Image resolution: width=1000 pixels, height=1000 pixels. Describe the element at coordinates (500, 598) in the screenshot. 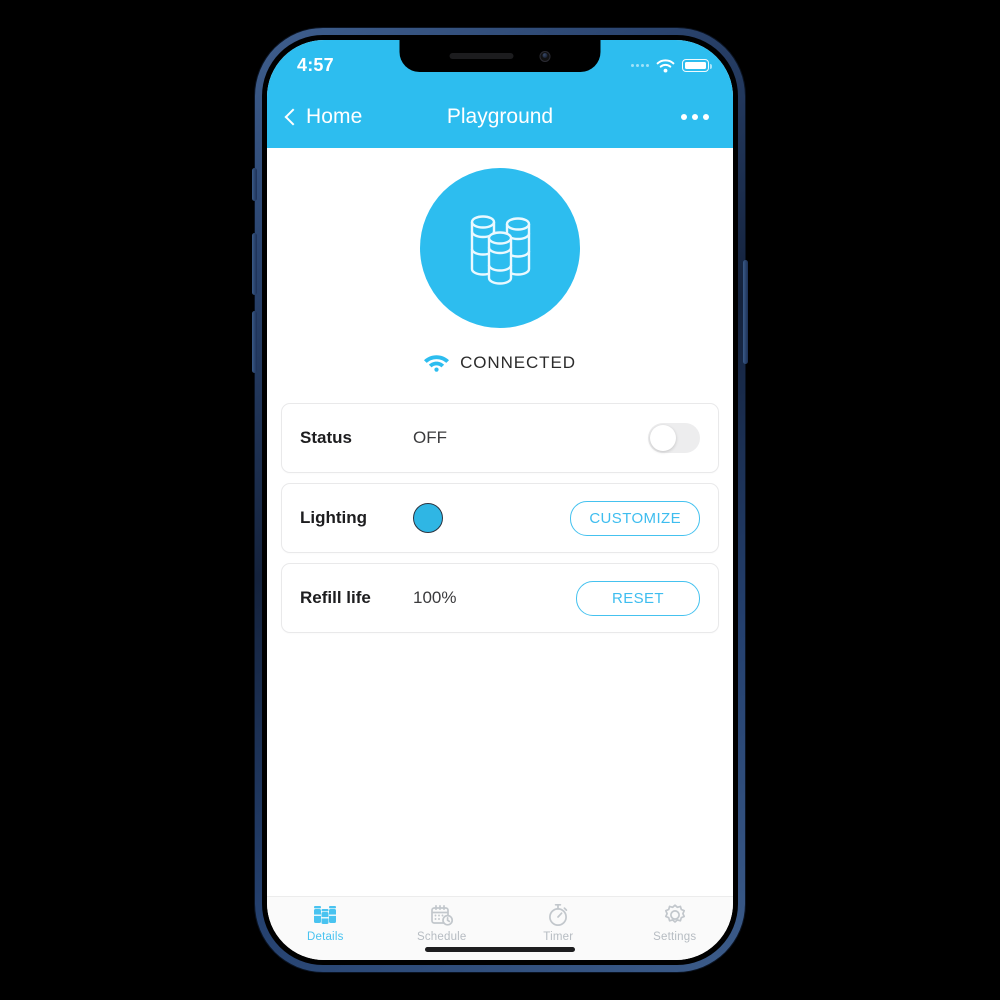

I see `refill-life-row: Refill life 100% RESET` at that location.